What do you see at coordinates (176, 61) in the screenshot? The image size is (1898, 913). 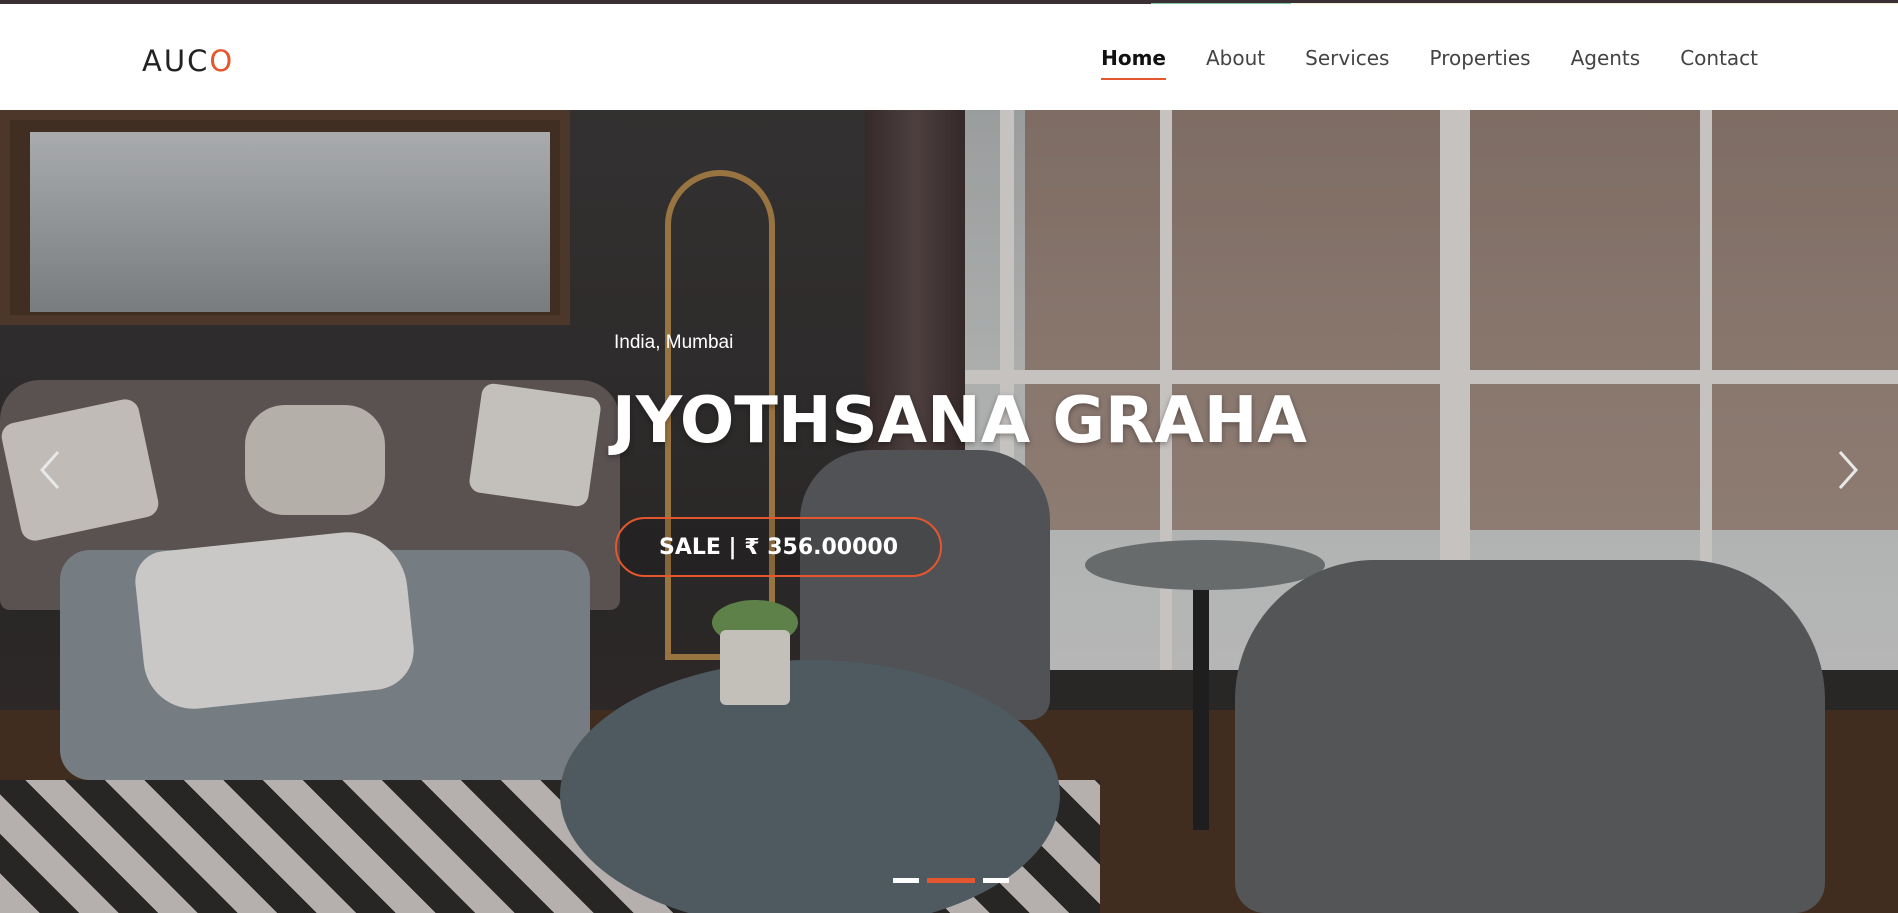 I see `logo-text: AUC` at bounding box center [176, 61].